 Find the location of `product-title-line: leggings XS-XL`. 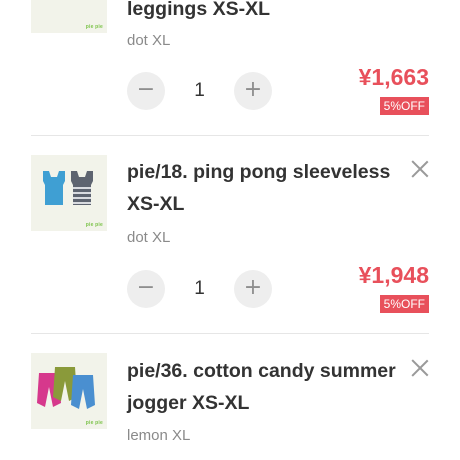

product-title-line: leggings XS-XL is located at coordinates (199, 10).